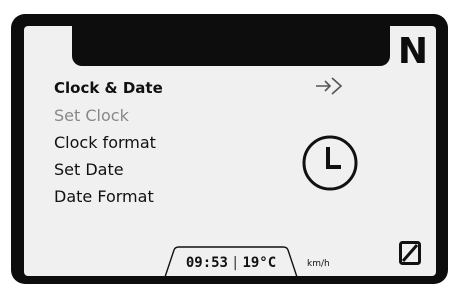 The width and height of the screenshot is (456, 291). I want to click on clock-time: 09:53, so click(206, 263).